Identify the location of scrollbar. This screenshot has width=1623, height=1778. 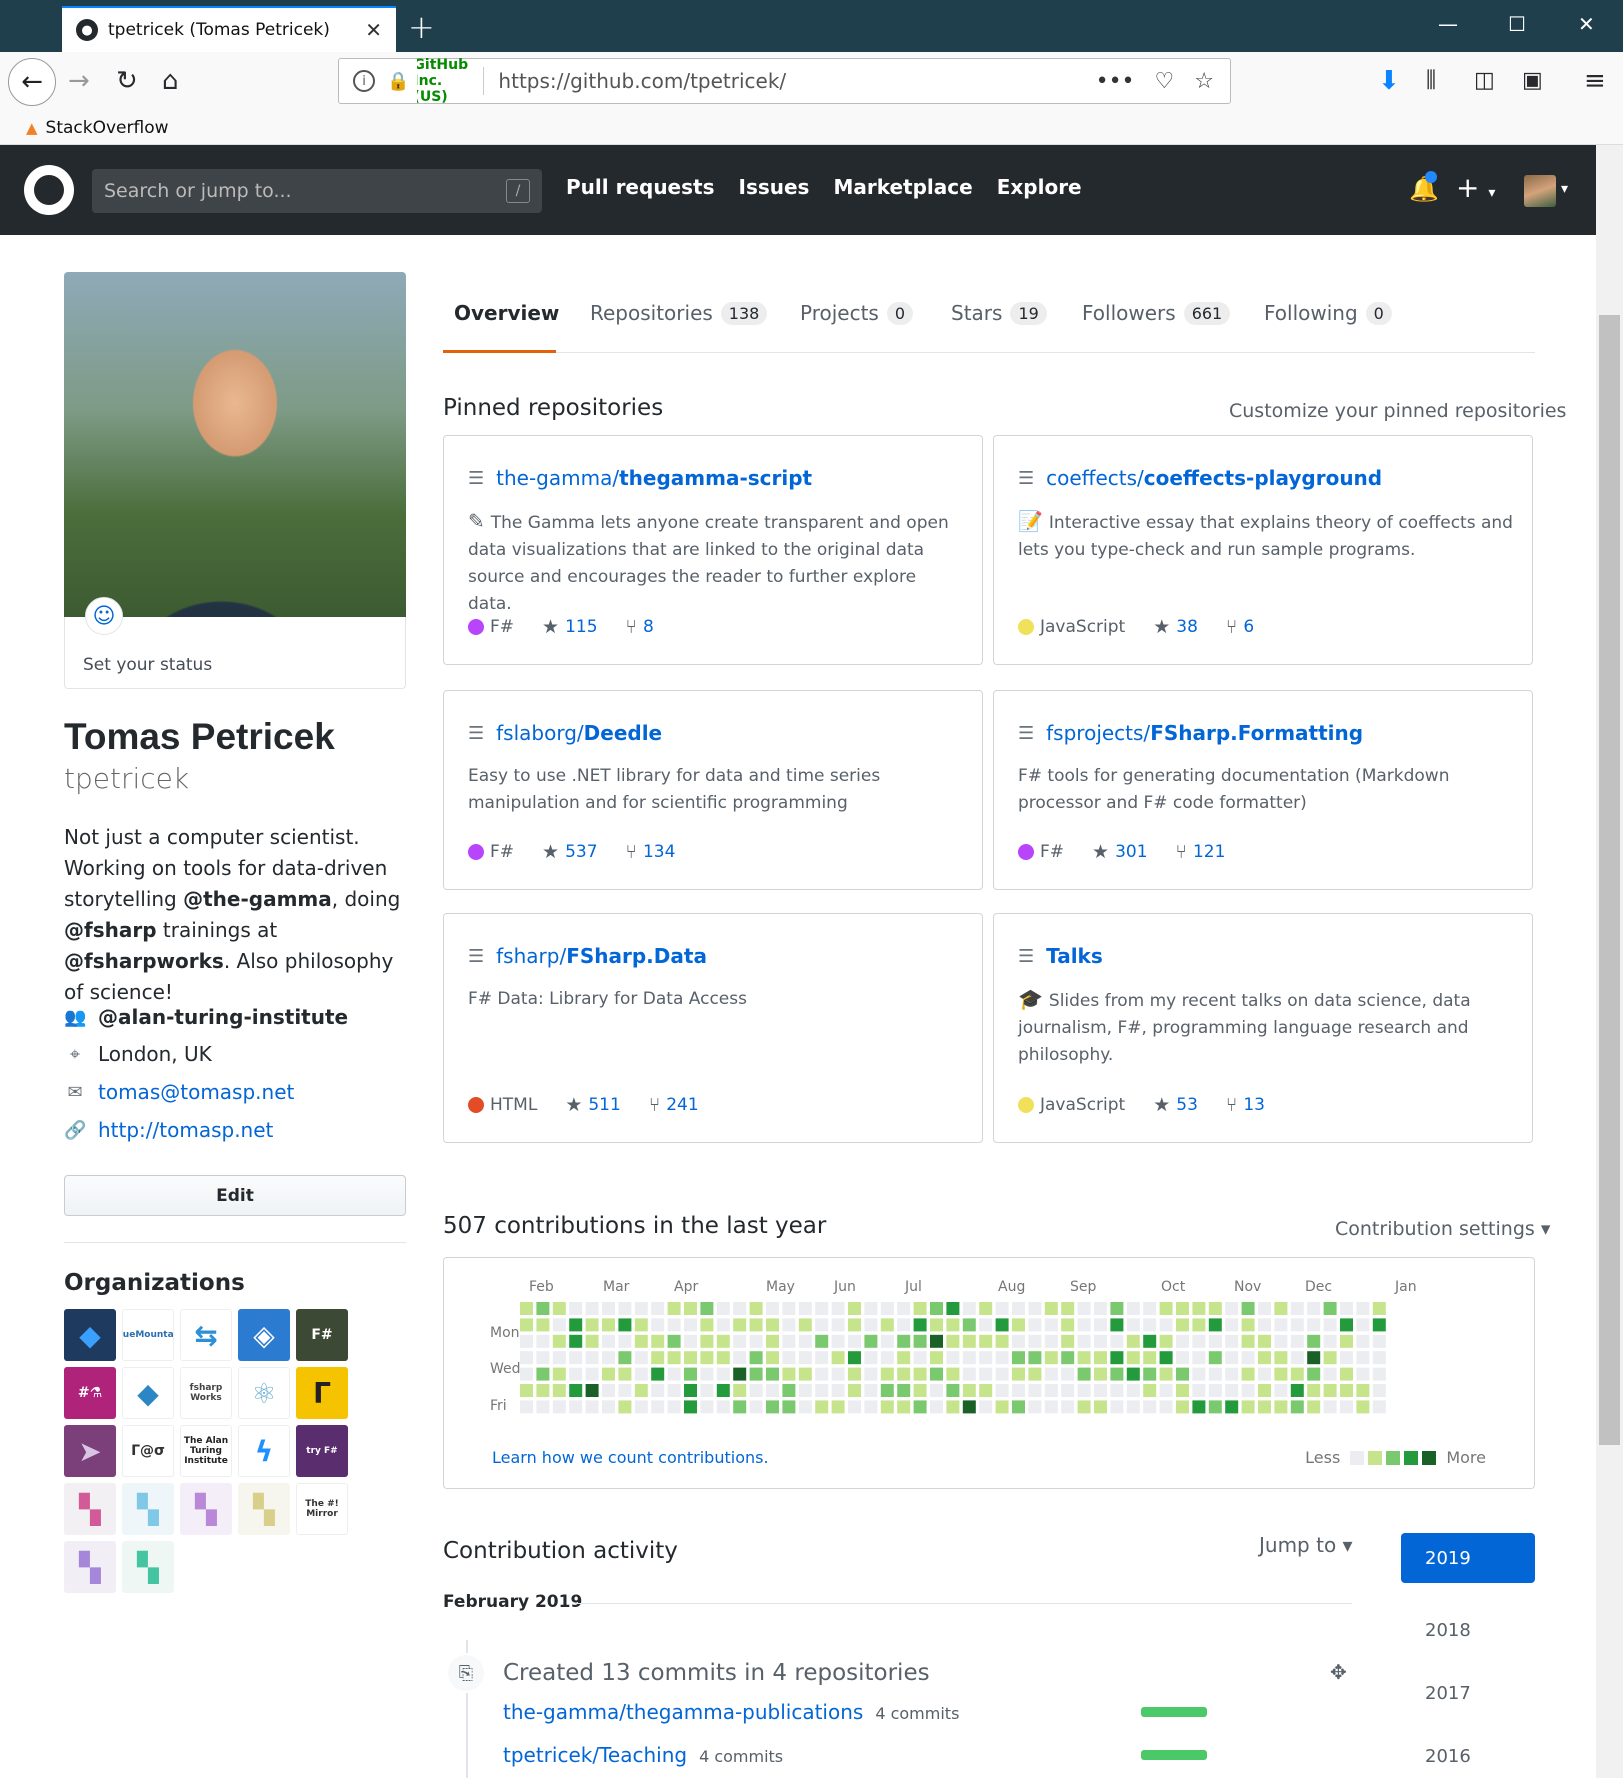
(1609, 961).